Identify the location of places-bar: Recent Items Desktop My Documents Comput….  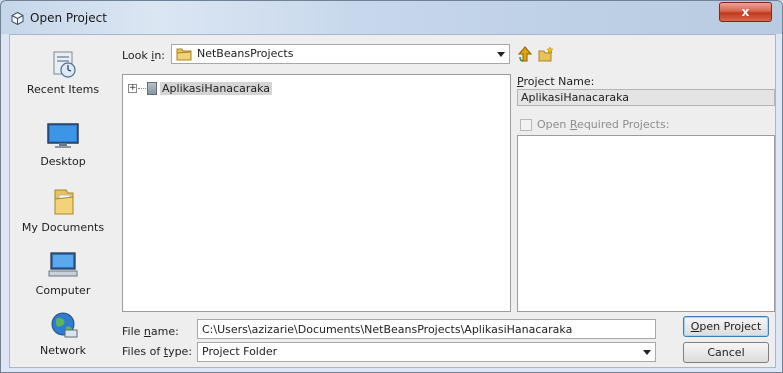
(63, 201).